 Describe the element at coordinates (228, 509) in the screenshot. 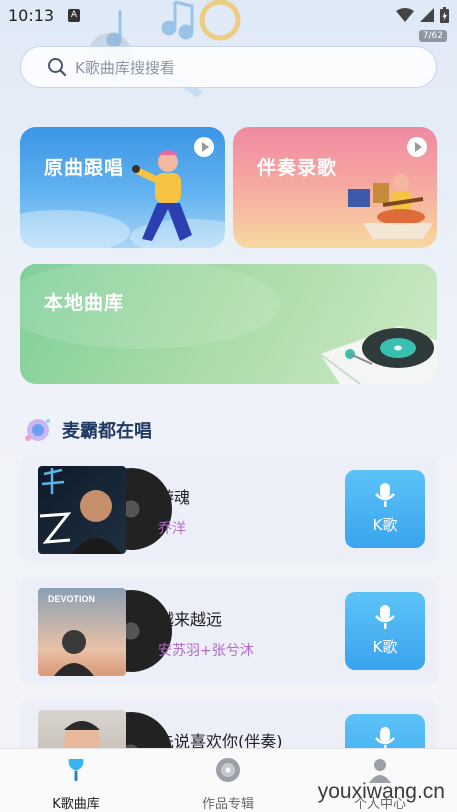

I see `list-item: 游魂 乔洋 K歌` at that location.